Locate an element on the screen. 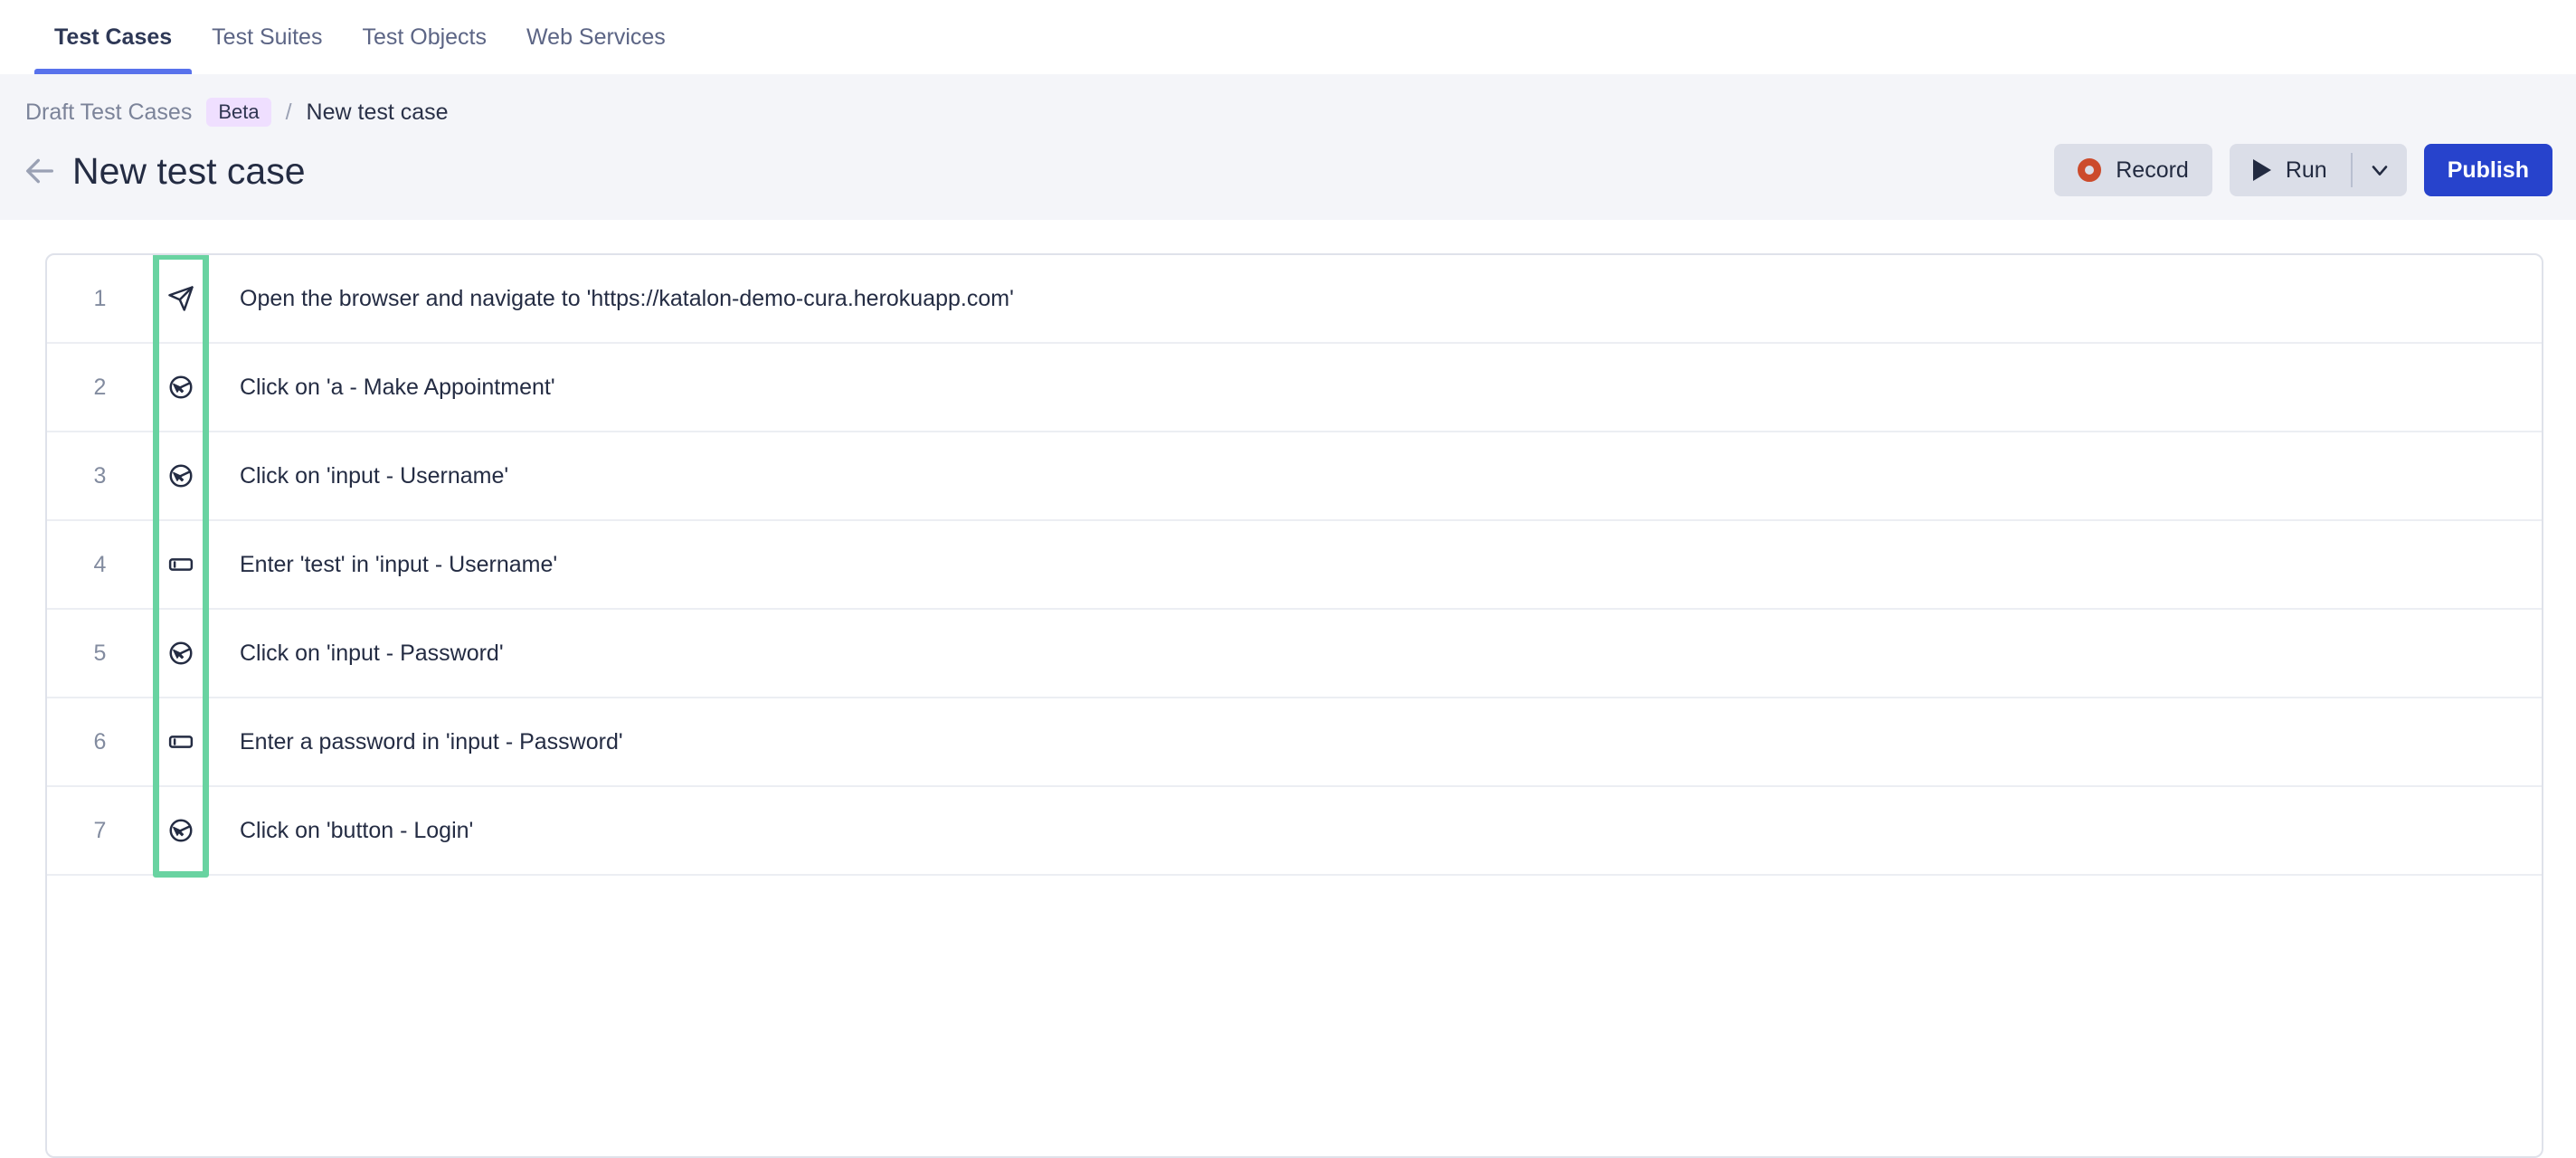 The height and width of the screenshot is (1158, 2576). tab-web-services: Web Services is located at coordinates (597, 37).